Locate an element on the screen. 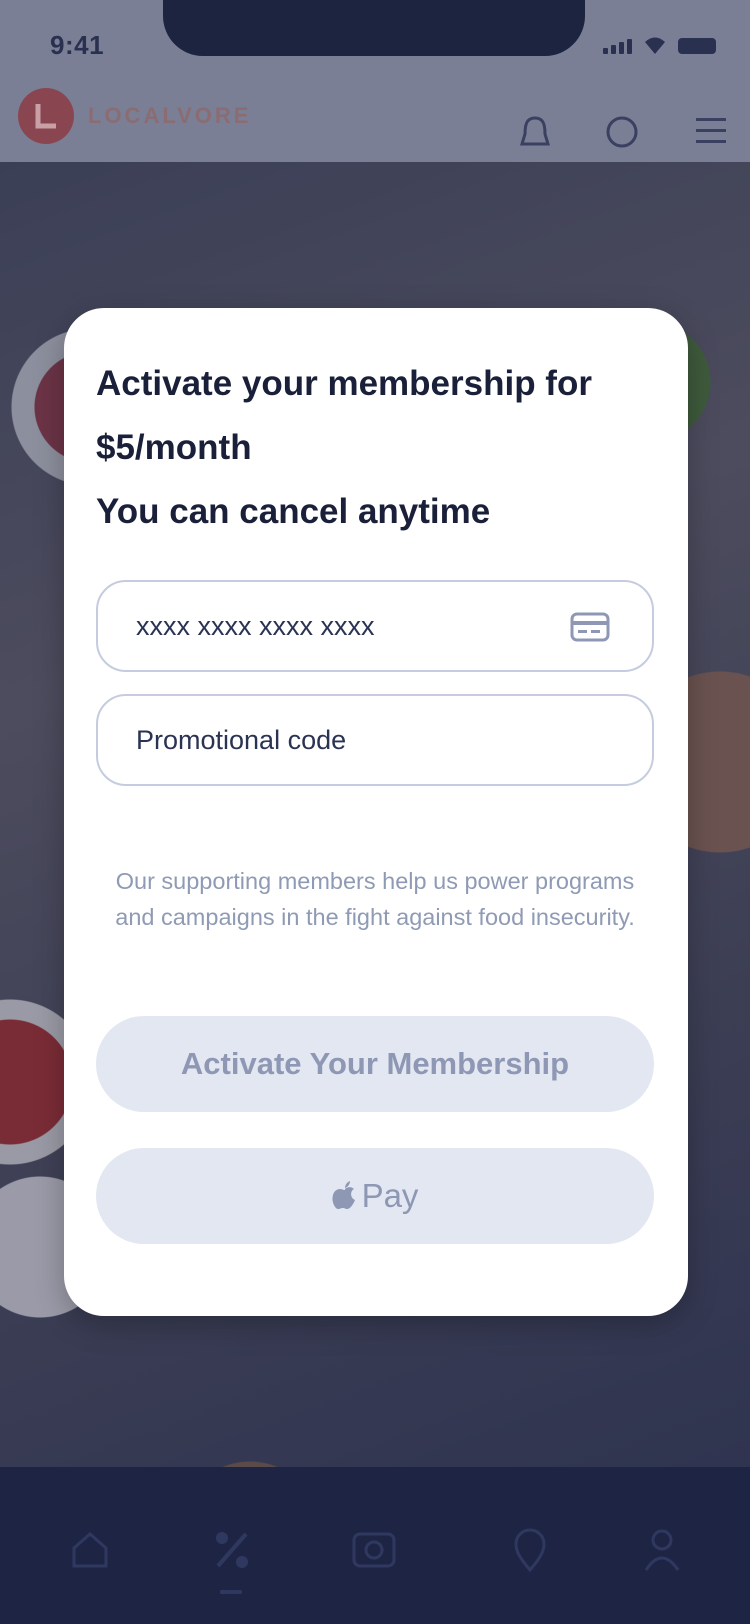 This screenshot has height=1624, width=750. promo-code-field is located at coordinates (375, 740).